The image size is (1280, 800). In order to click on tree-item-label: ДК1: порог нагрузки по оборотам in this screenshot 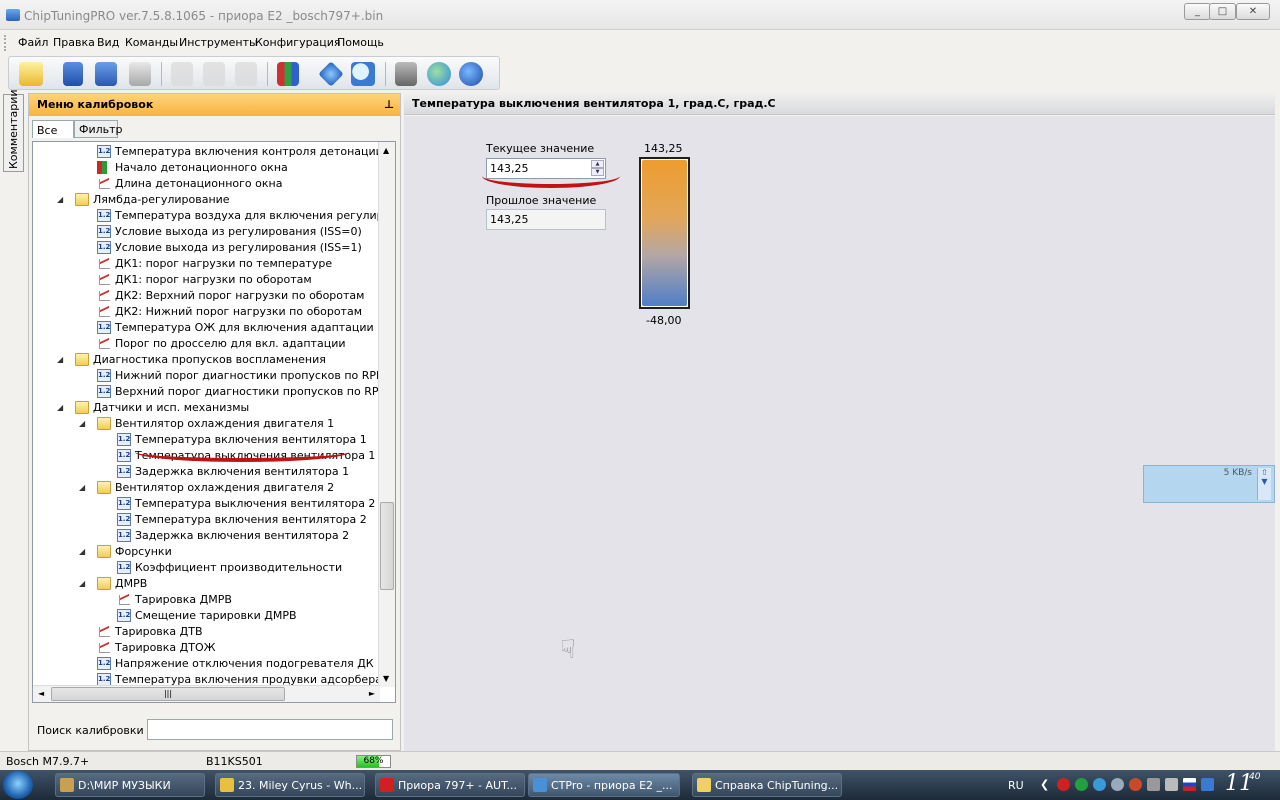, I will do `click(213, 279)`.